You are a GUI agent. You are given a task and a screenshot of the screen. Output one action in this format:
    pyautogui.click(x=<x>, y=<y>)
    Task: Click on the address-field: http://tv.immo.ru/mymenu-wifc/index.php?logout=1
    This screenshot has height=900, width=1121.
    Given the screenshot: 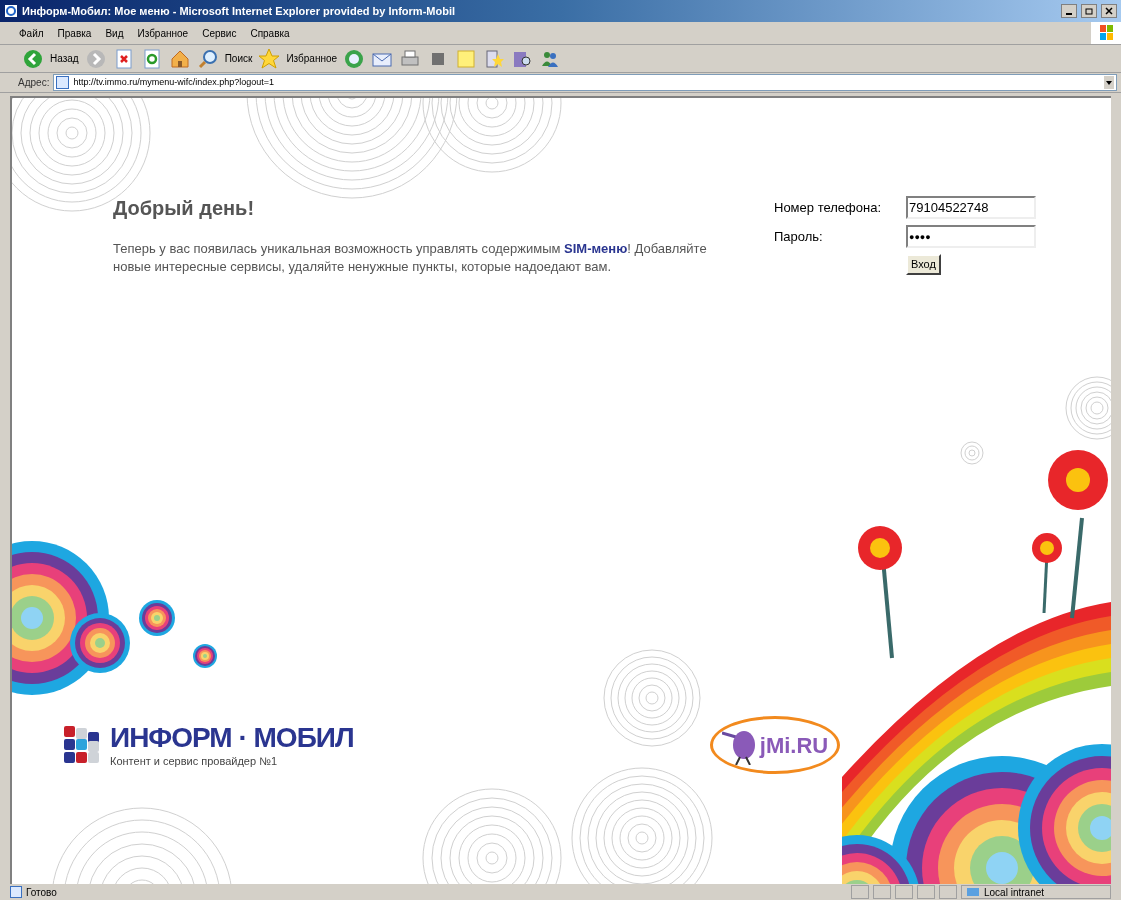 What is the action you would take?
    pyautogui.click(x=585, y=82)
    